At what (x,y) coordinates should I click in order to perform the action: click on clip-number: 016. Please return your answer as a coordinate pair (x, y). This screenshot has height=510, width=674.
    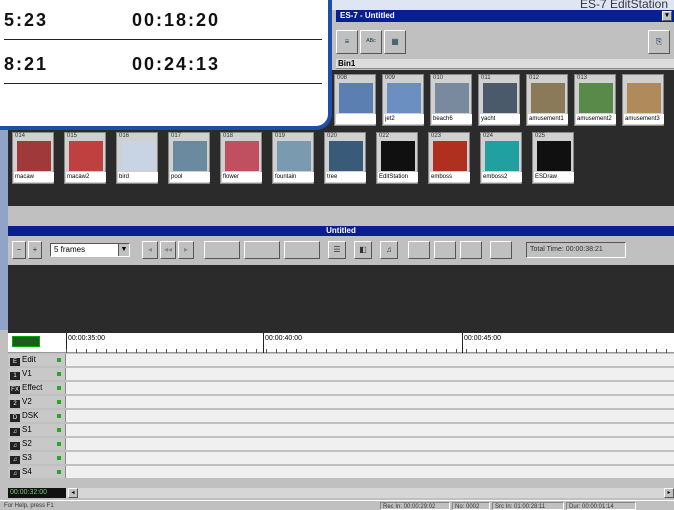
    Looking at the image, I should click on (124, 136).